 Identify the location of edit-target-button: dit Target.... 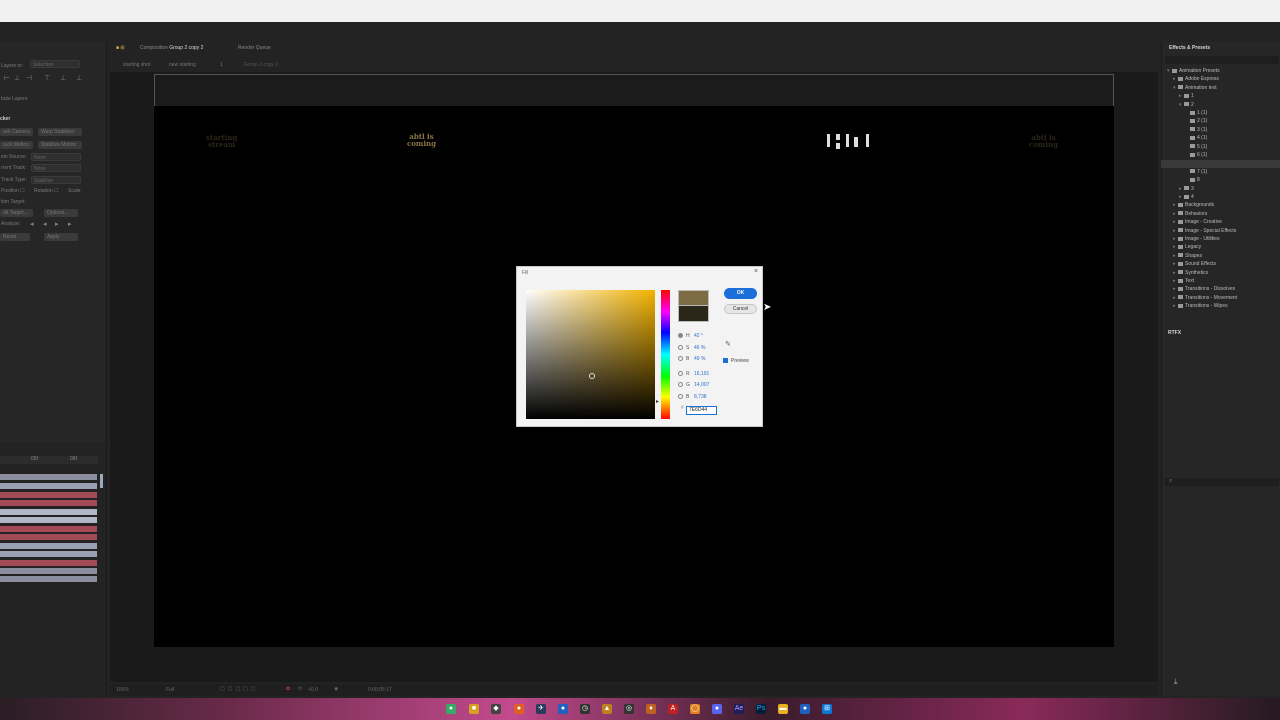
(16, 213).